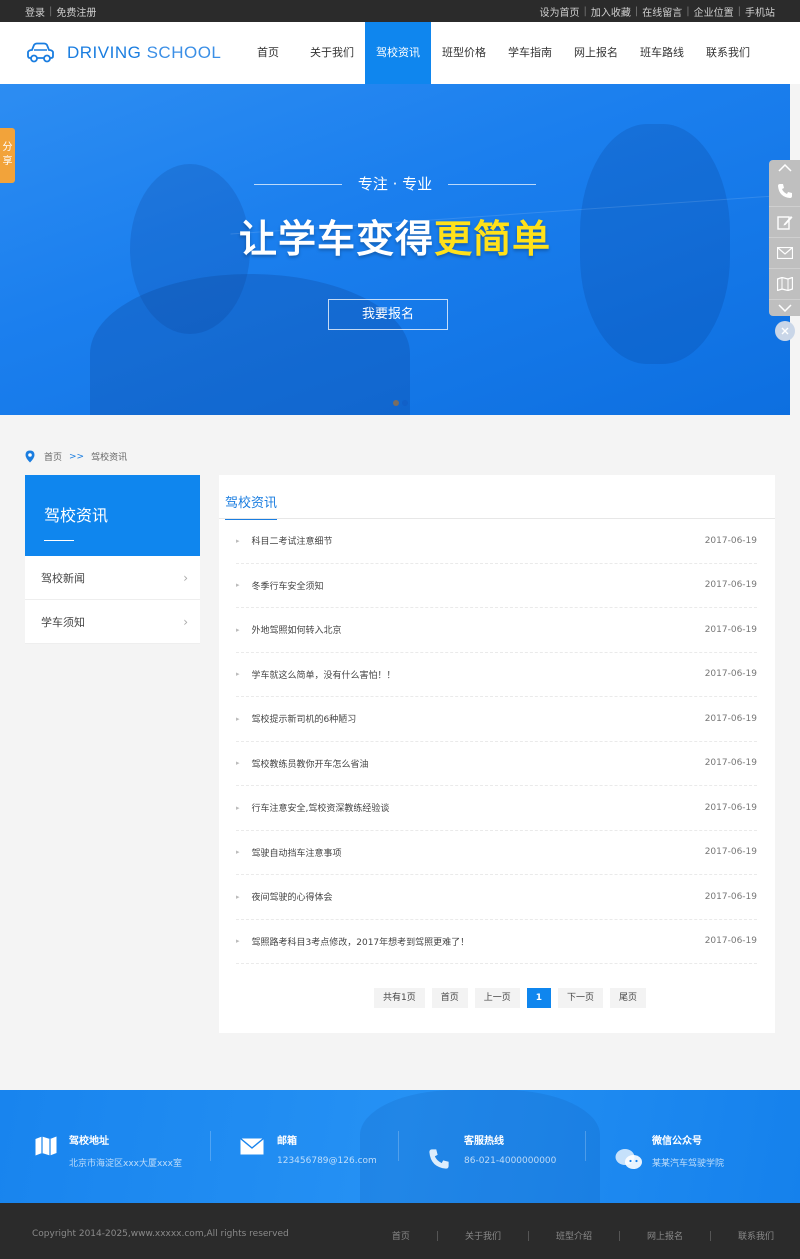 This screenshot has width=800, height=1259. Describe the element at coordinates (496, 764) in the screenshot. I see `article-row: ▸ 驾校教练员教你开车怎么省油 2017-06-19` at that location.